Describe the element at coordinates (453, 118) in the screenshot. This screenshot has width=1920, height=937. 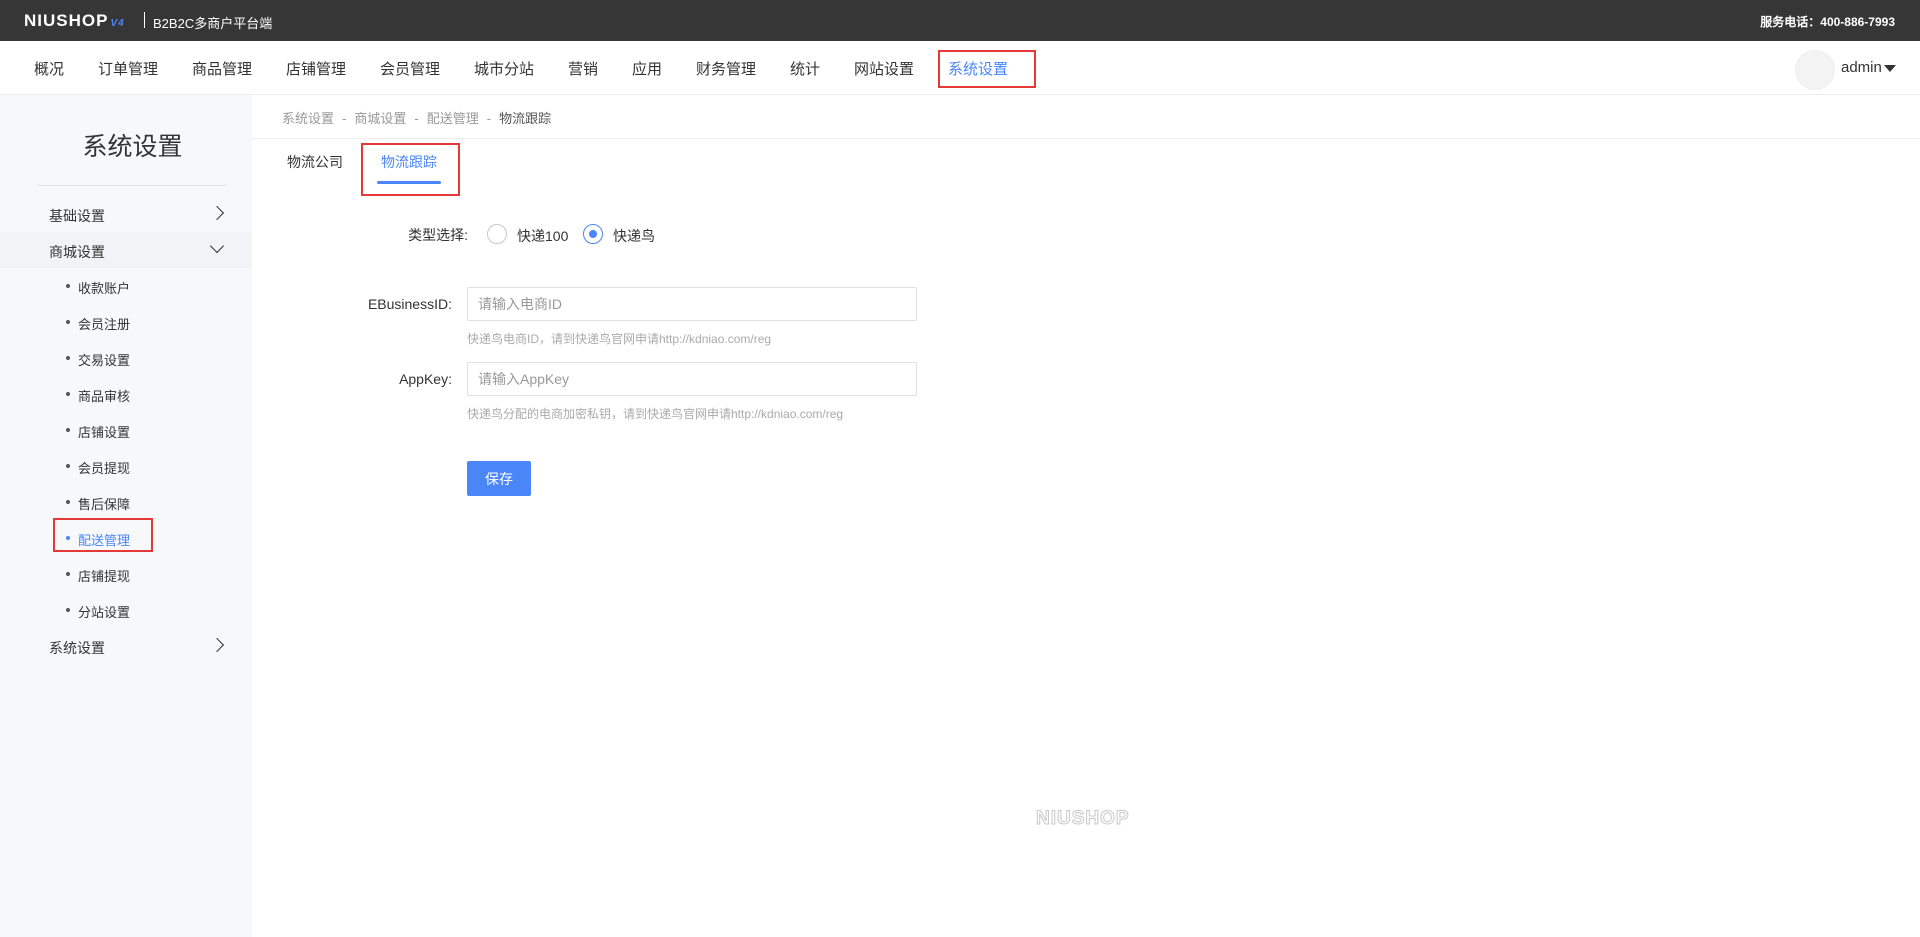
I see `breadcrumb-item: 配送管理` at that location.